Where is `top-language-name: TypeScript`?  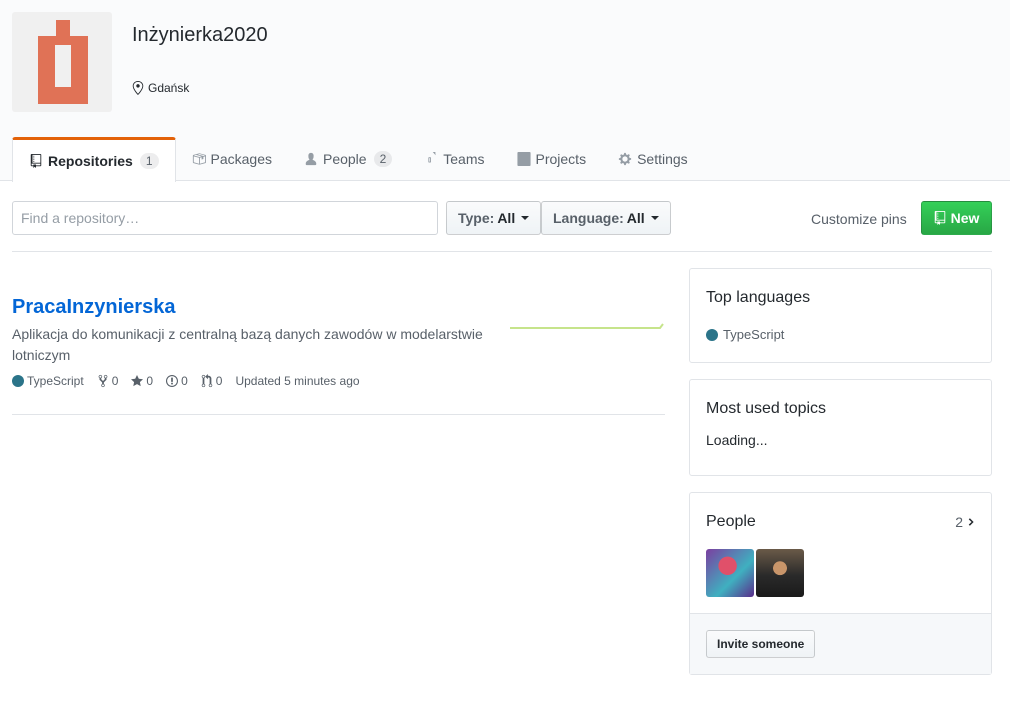
top-language-name: TypeScript is located at coordinates (754, 334).